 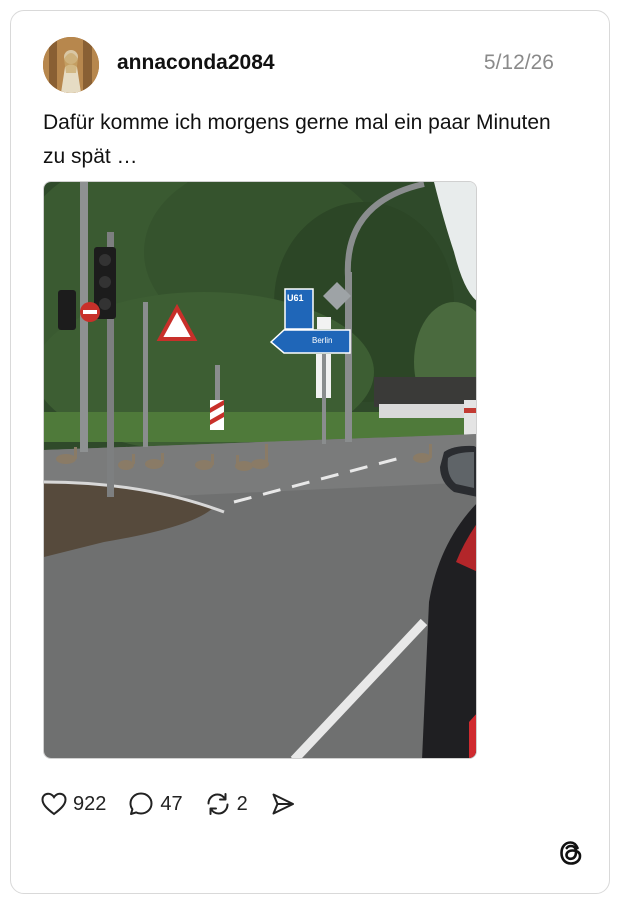 I want to click on replies-count: 47, so click(x=171, y=803).